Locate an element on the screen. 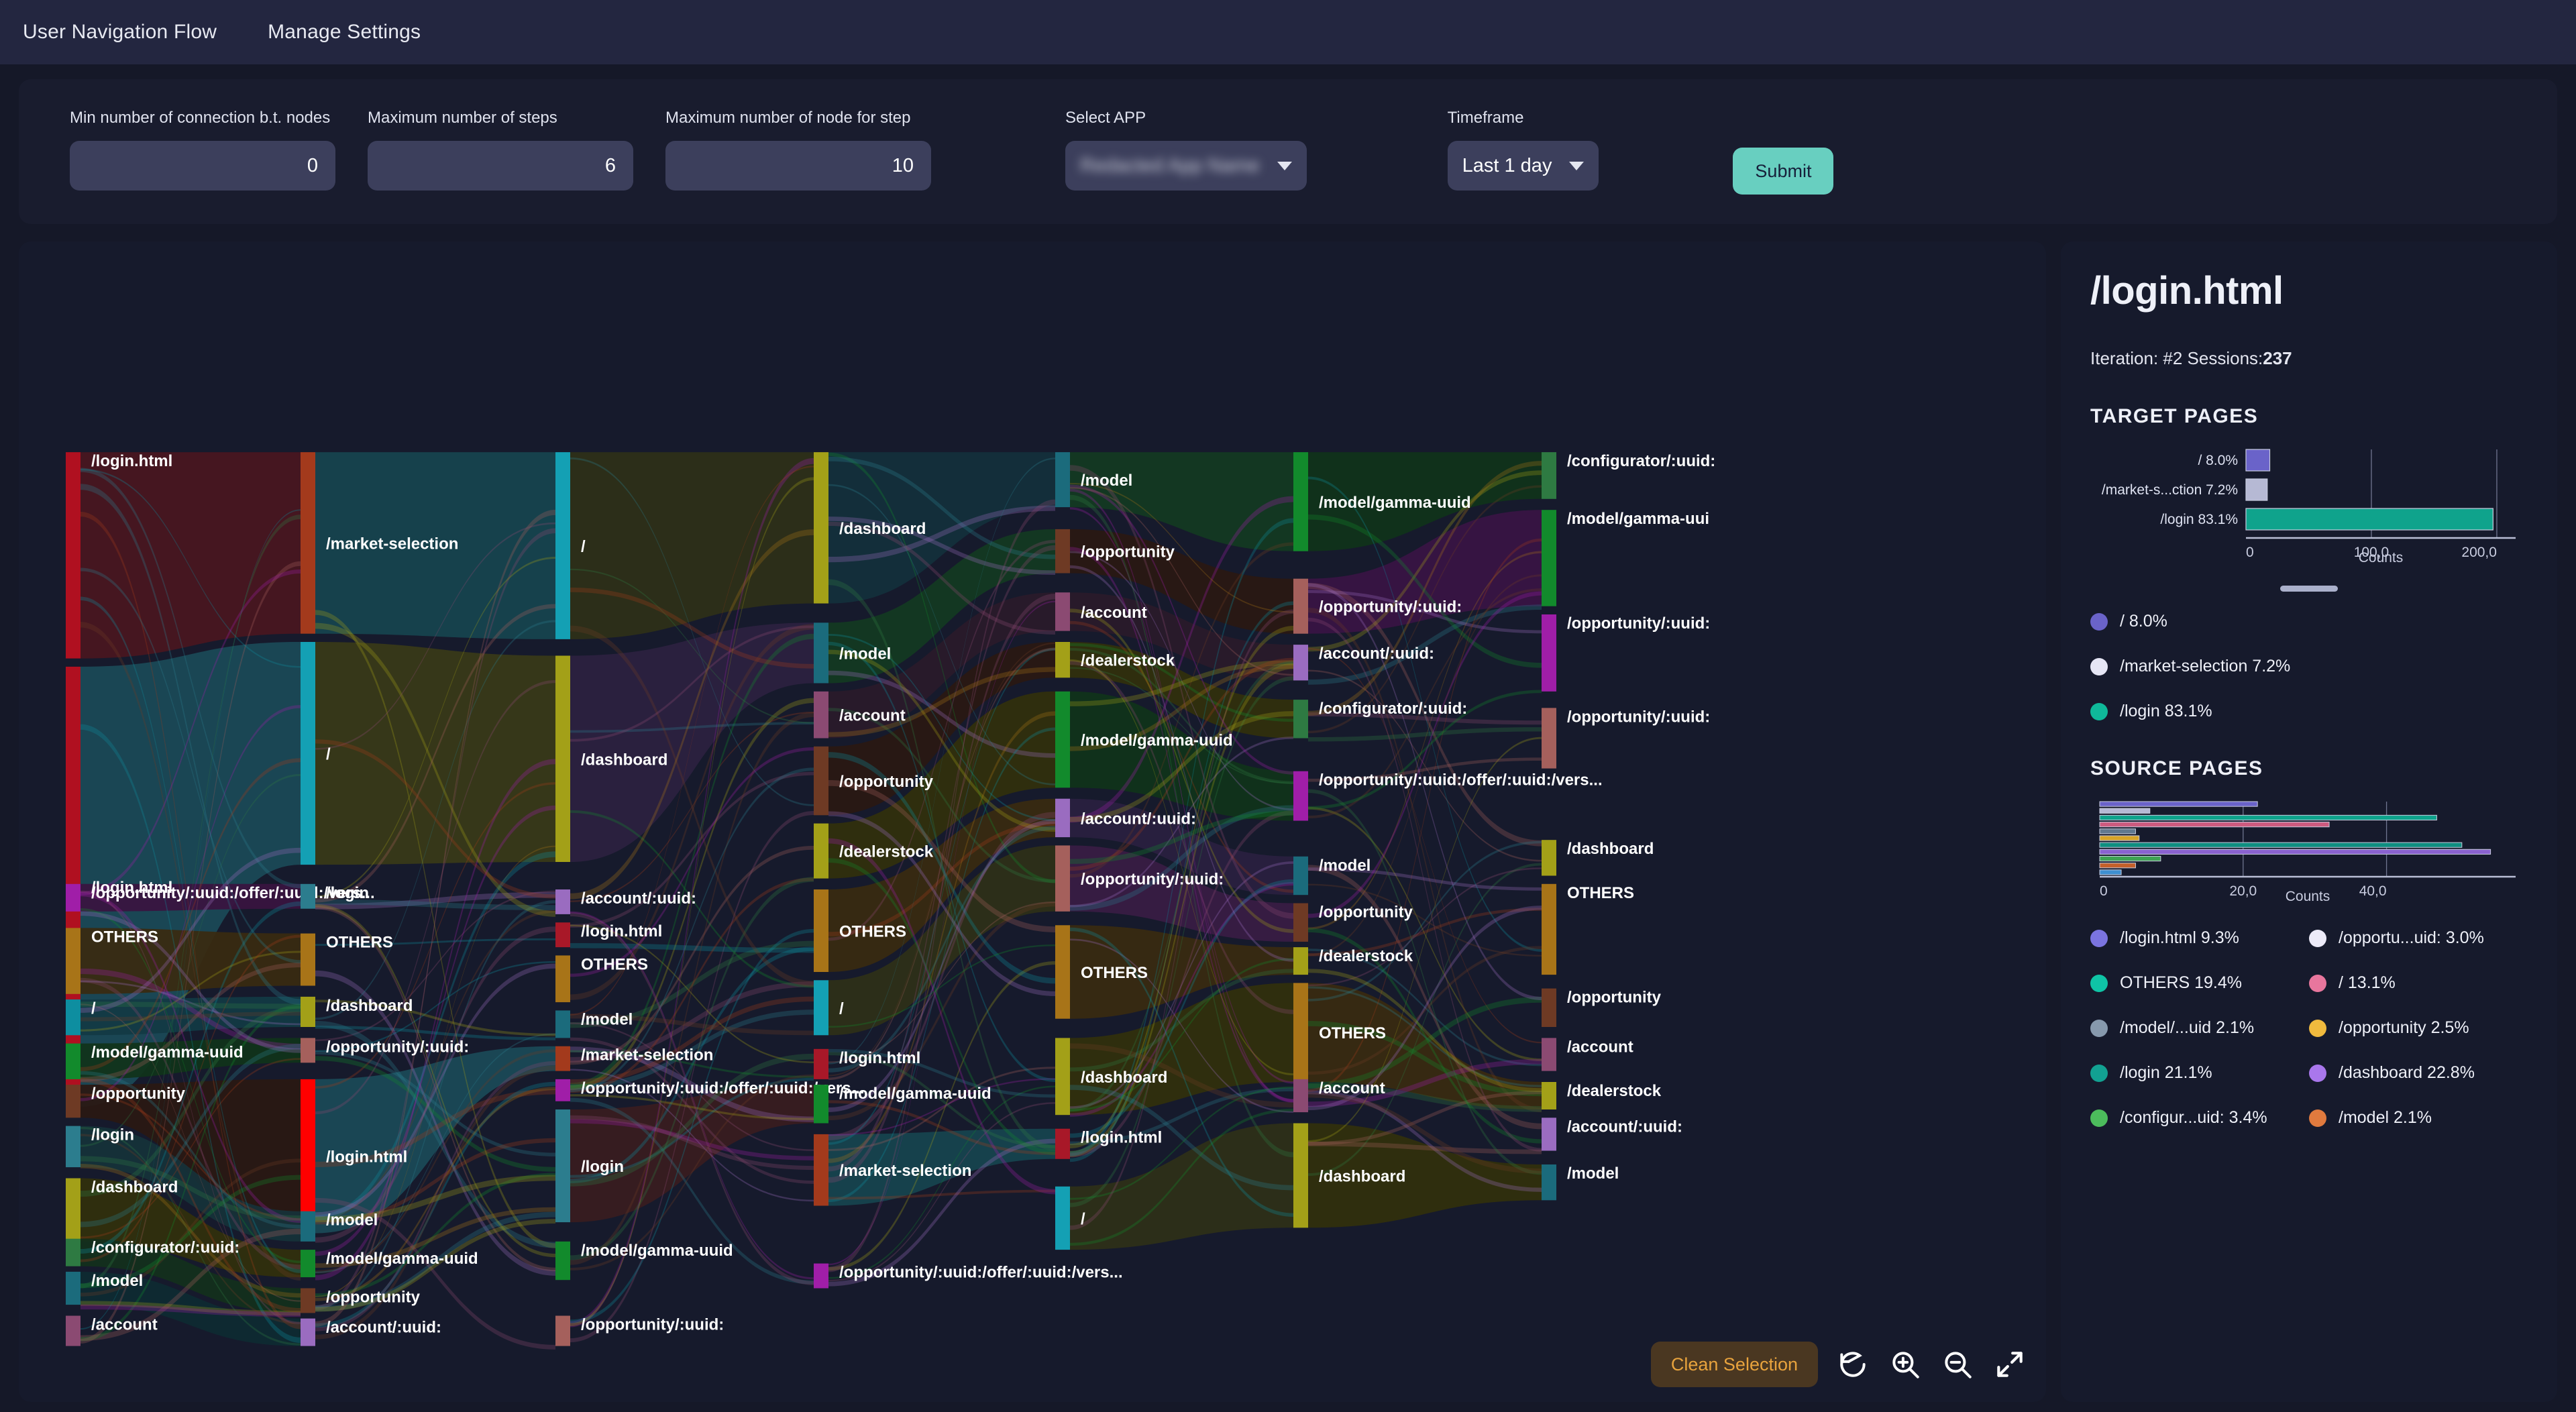  legend-item: /opportu...uid: 3.0% is located at coordinates (2418, 938).